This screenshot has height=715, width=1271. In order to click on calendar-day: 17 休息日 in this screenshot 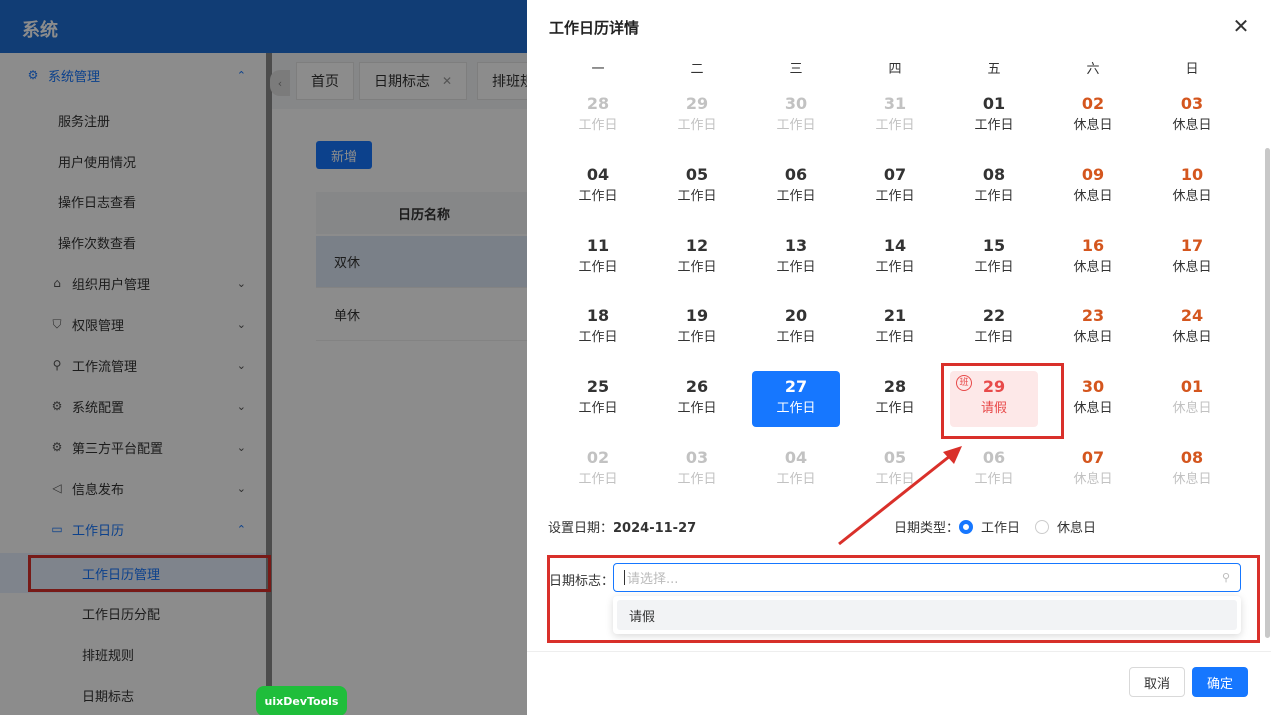, I will do `click(1192, 258)`.